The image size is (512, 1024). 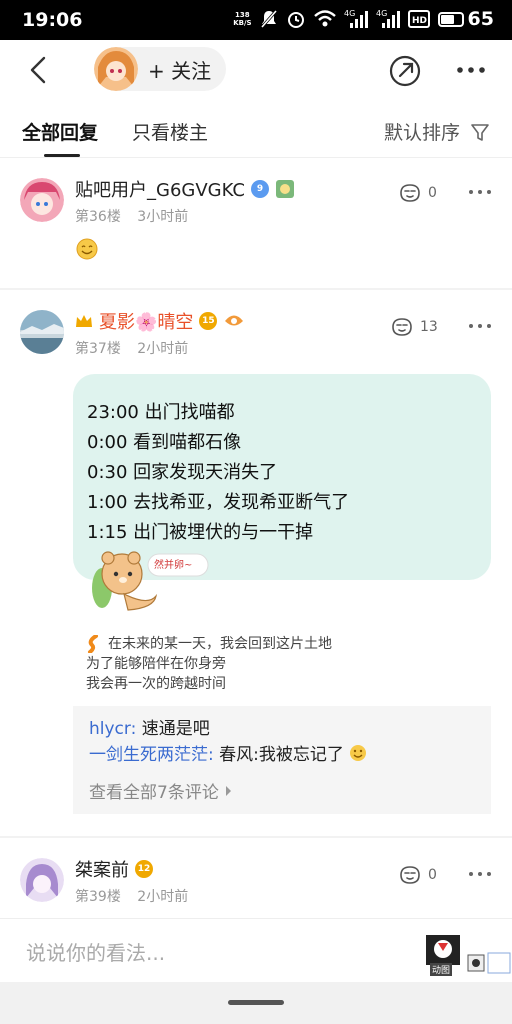 I want to click on hd-icon: HD, so click(x=418, y=19).